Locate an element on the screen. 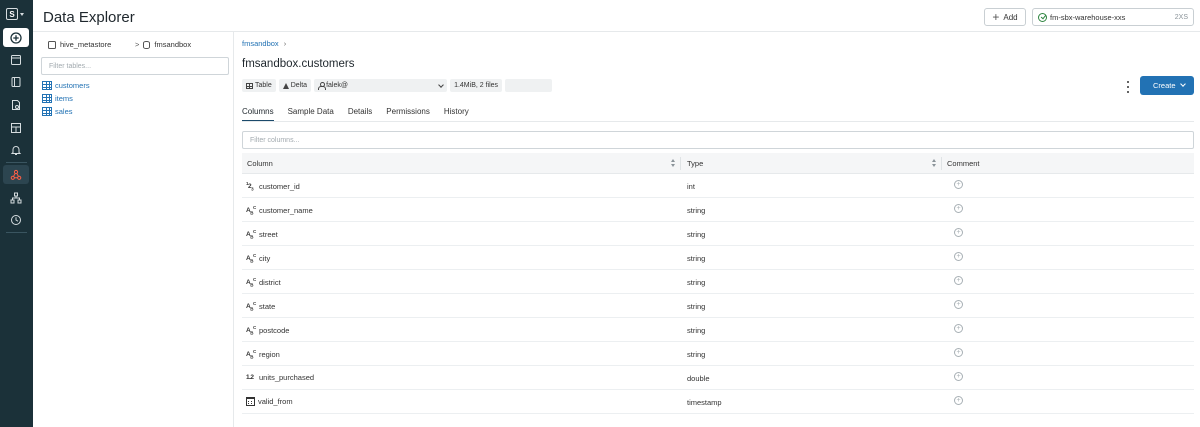 The height and width of the screenshot is (427, 1200). history-icon is located at coordinates (16, 219).